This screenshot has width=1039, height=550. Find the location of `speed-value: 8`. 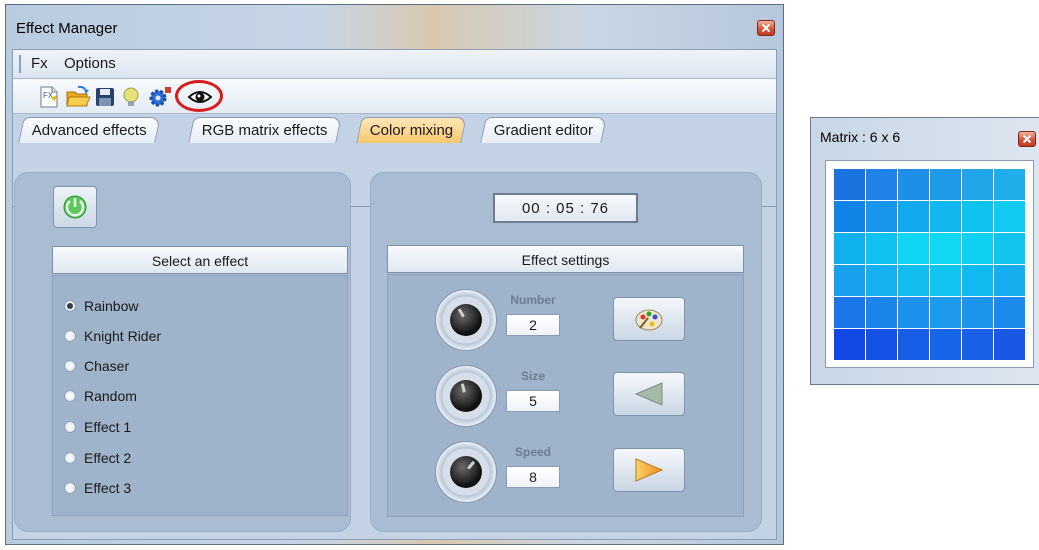

speed-value: 8 is located at coordinates (533, 477).